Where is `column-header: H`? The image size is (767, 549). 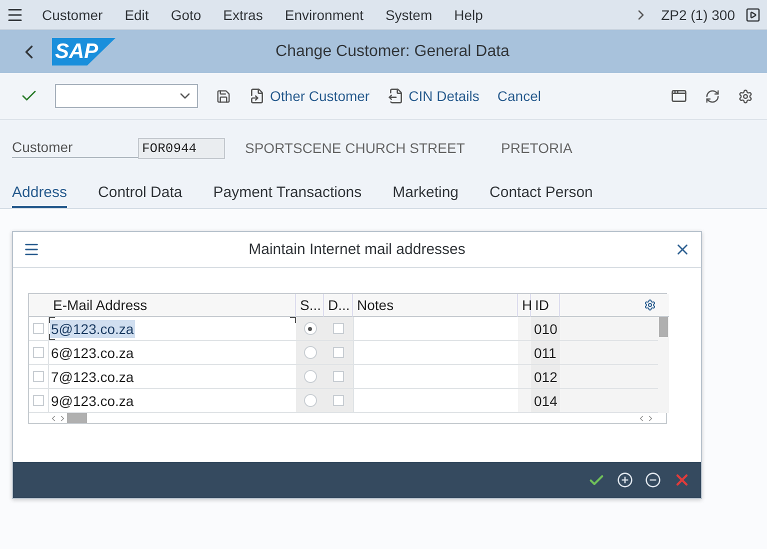 column-header: H is located at coordinates (524, 305).